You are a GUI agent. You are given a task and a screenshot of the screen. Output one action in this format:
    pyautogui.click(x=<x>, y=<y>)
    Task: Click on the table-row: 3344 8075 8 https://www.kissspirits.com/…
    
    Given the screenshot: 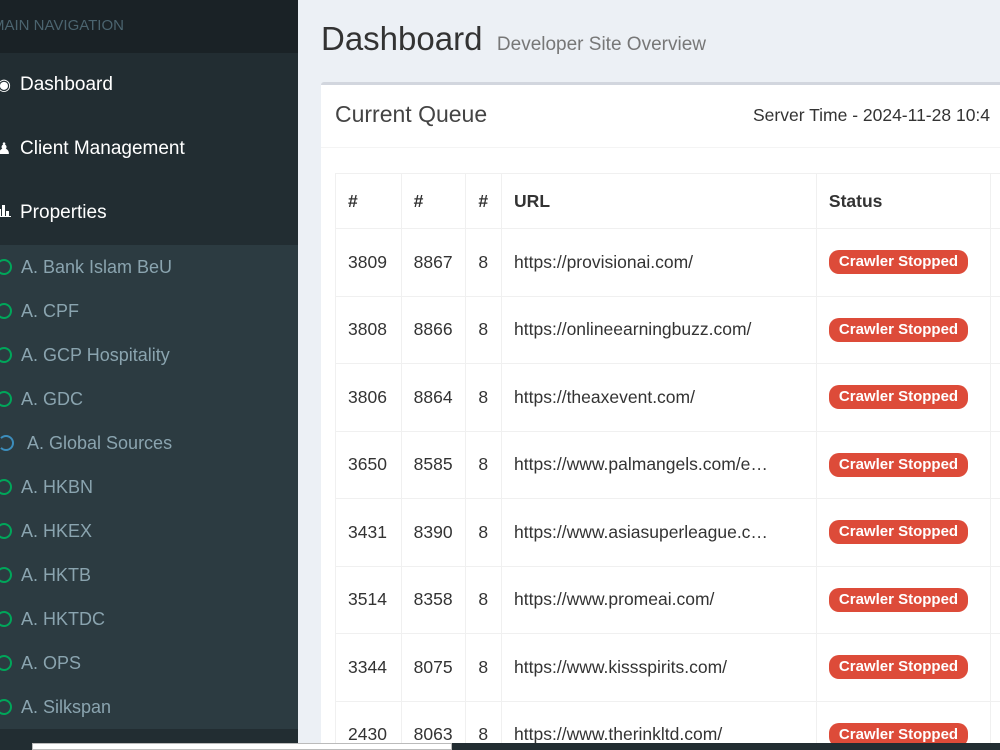 What is the action you would take?
    pyautogui.click(x=667, y=667)
    